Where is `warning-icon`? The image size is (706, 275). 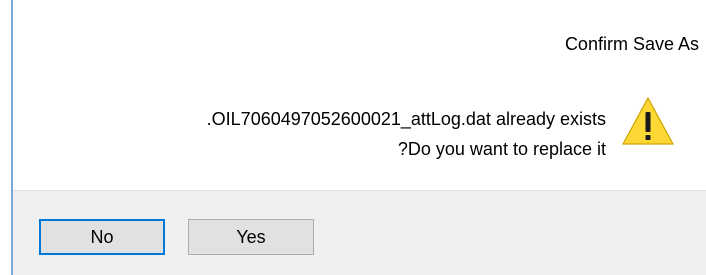 warning-icon is located at coordinates (648, 122).